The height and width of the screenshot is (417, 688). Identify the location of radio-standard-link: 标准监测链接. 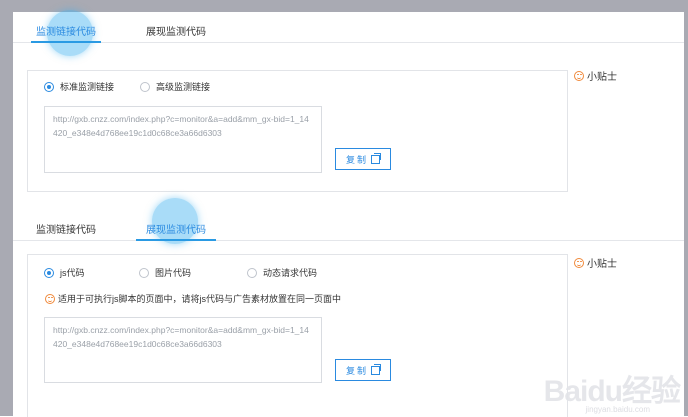
(79, 86).